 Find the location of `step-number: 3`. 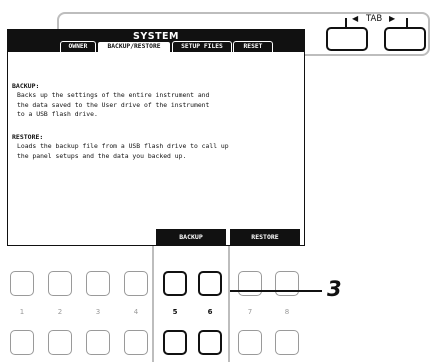

step-number: 3 is located at coordinates (334, 289).